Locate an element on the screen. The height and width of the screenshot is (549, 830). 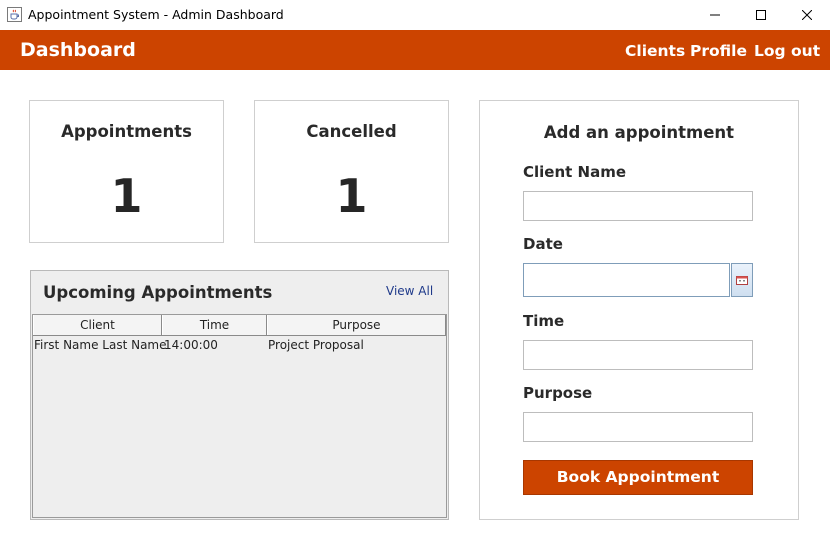
date-picker-button is located at coordinates (742, 280).